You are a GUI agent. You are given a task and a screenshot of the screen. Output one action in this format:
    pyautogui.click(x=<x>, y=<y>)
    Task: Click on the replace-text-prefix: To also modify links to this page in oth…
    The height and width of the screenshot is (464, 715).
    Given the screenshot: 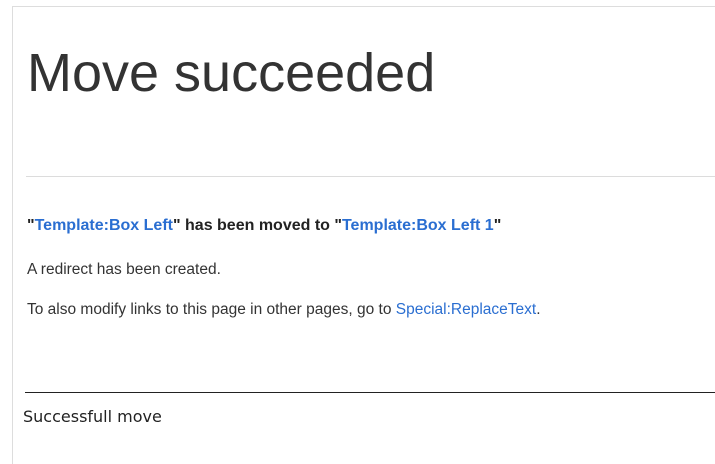 What is the action you would take?
    pyautogui.click(x=211, y=309)
    